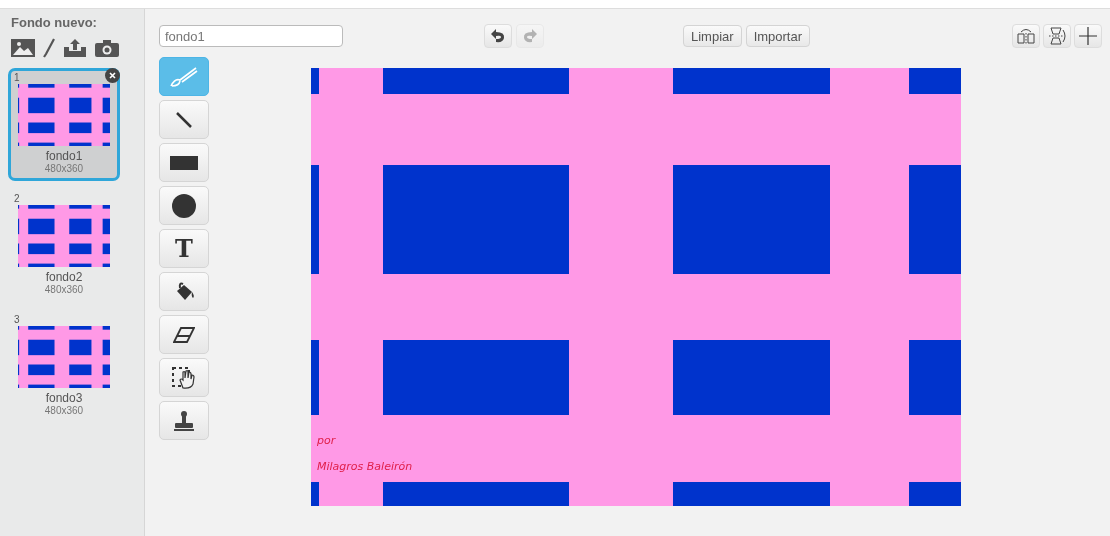 This screenshot has height=536, width=1110. I want to click on ellipse-tool-button, so click(184, 205).